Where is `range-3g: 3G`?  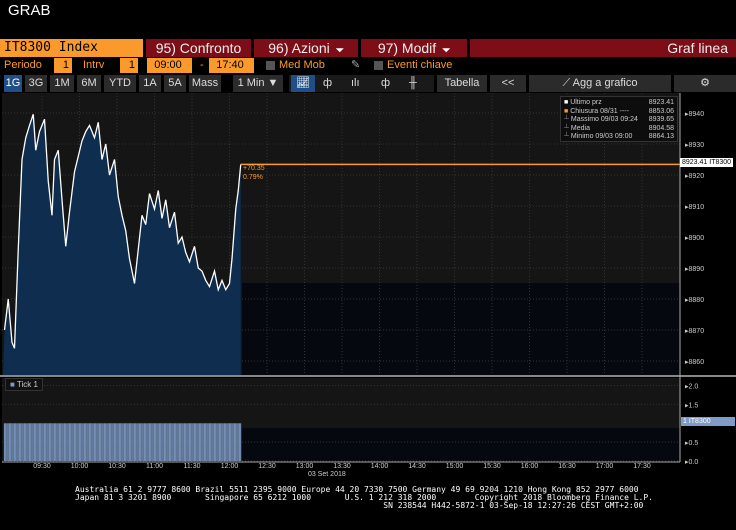 range-3g: 3G is located at coordinates (36, 83).